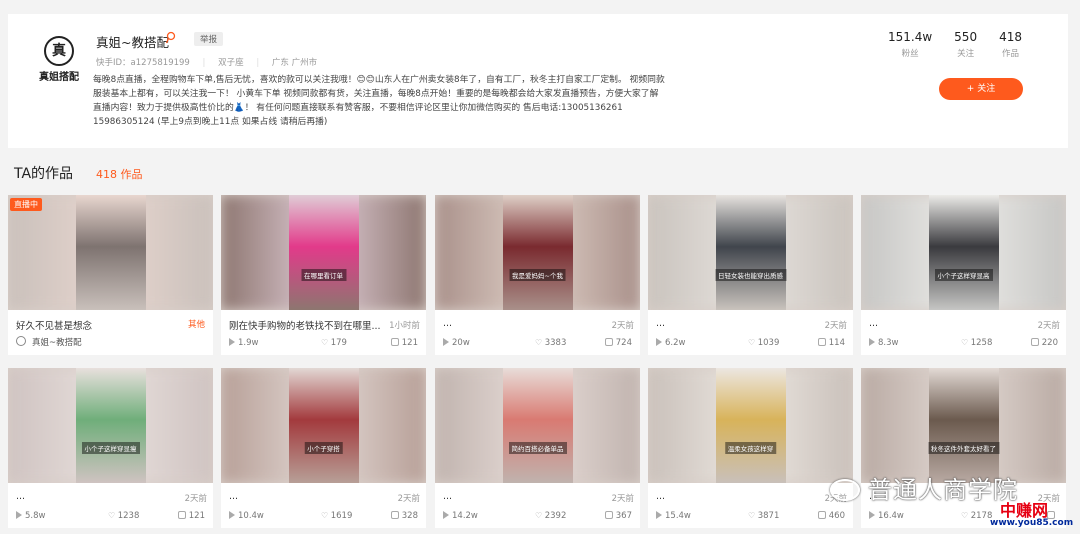 The image size is (1080, 534). I want to click on comment-count-value: 460, so click(836, 516).